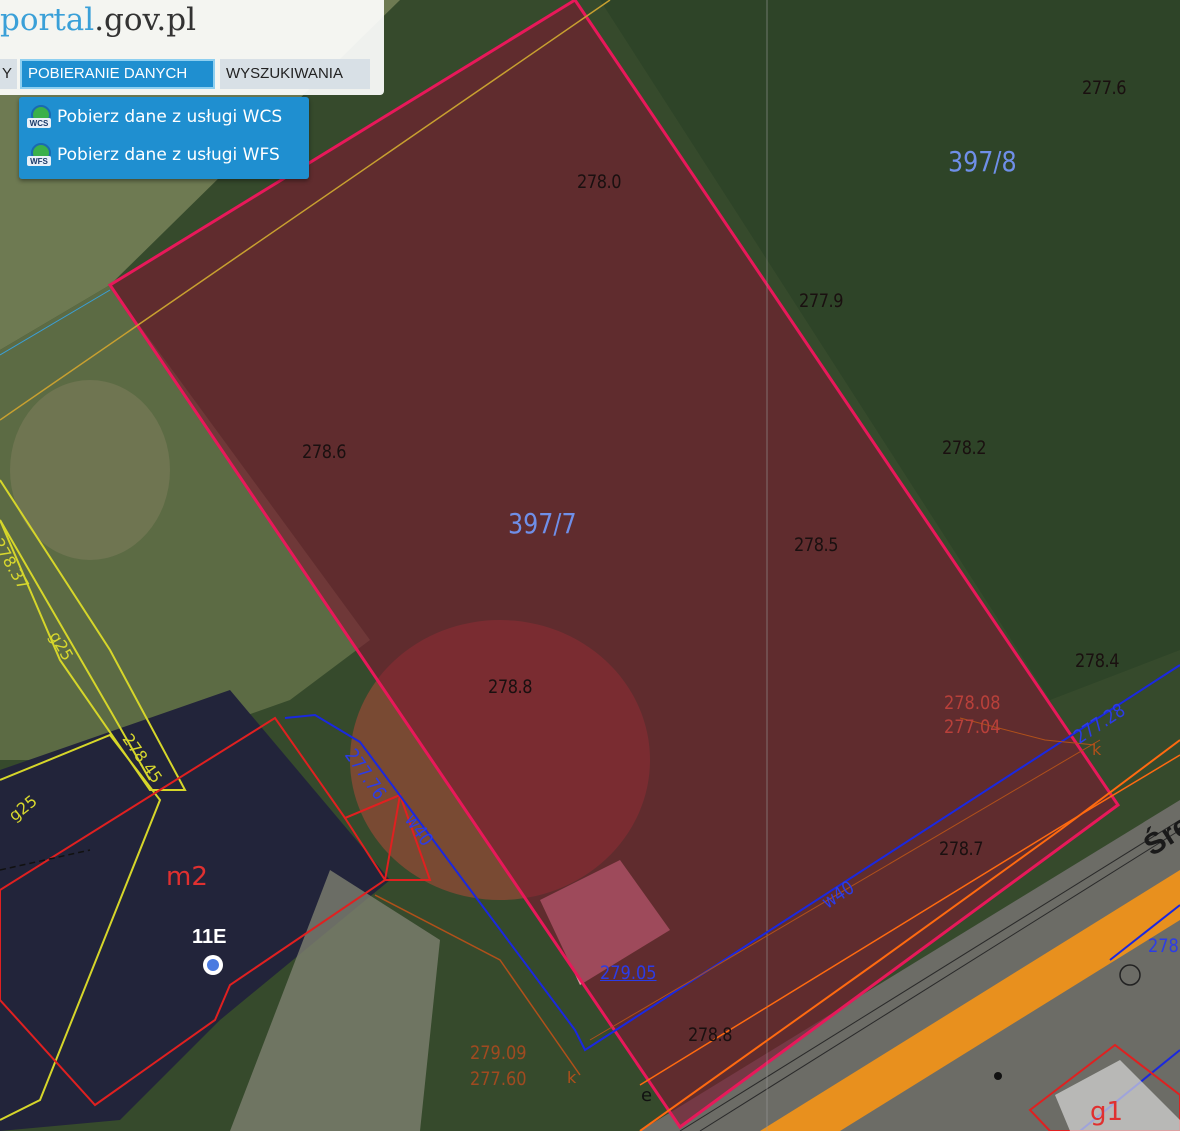  I want to click on menu-item-label: Pobierz dane z usługi WFS, so click(168, 155).